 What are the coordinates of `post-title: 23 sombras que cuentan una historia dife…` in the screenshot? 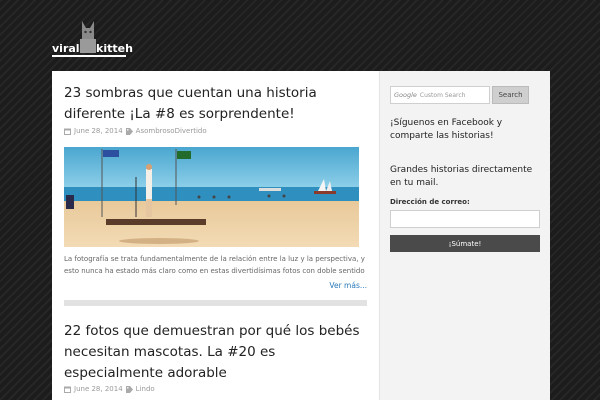 It's located at (219, 104).